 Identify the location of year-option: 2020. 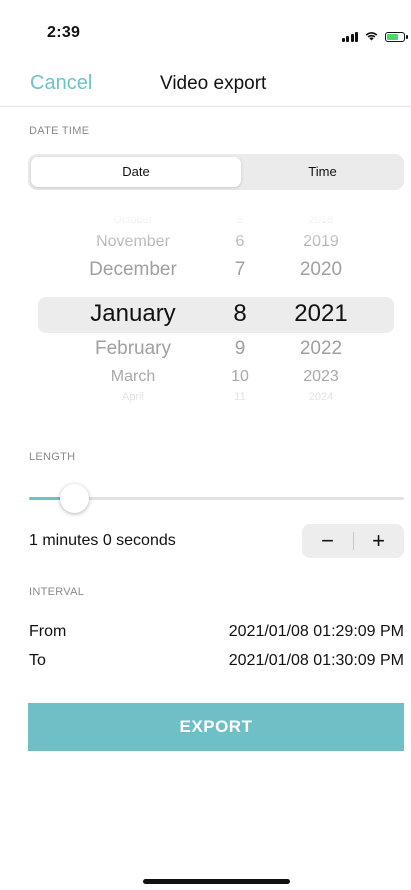
(321, 269).